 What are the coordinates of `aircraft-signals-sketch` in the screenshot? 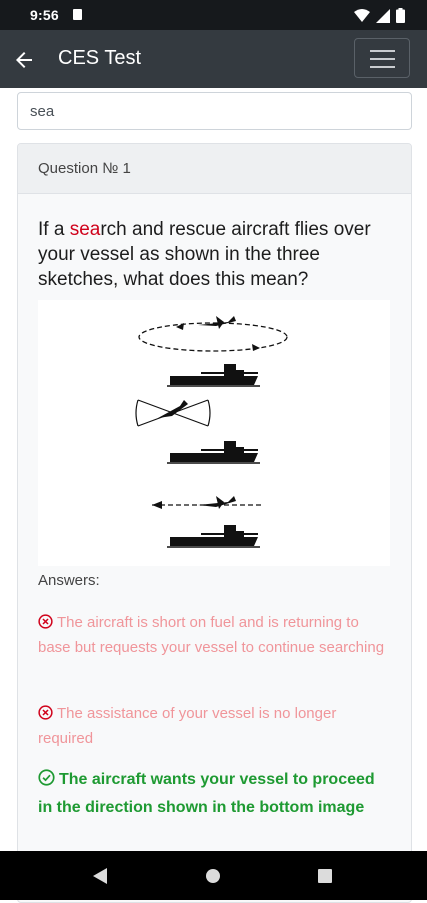 It's located at (211, 432).